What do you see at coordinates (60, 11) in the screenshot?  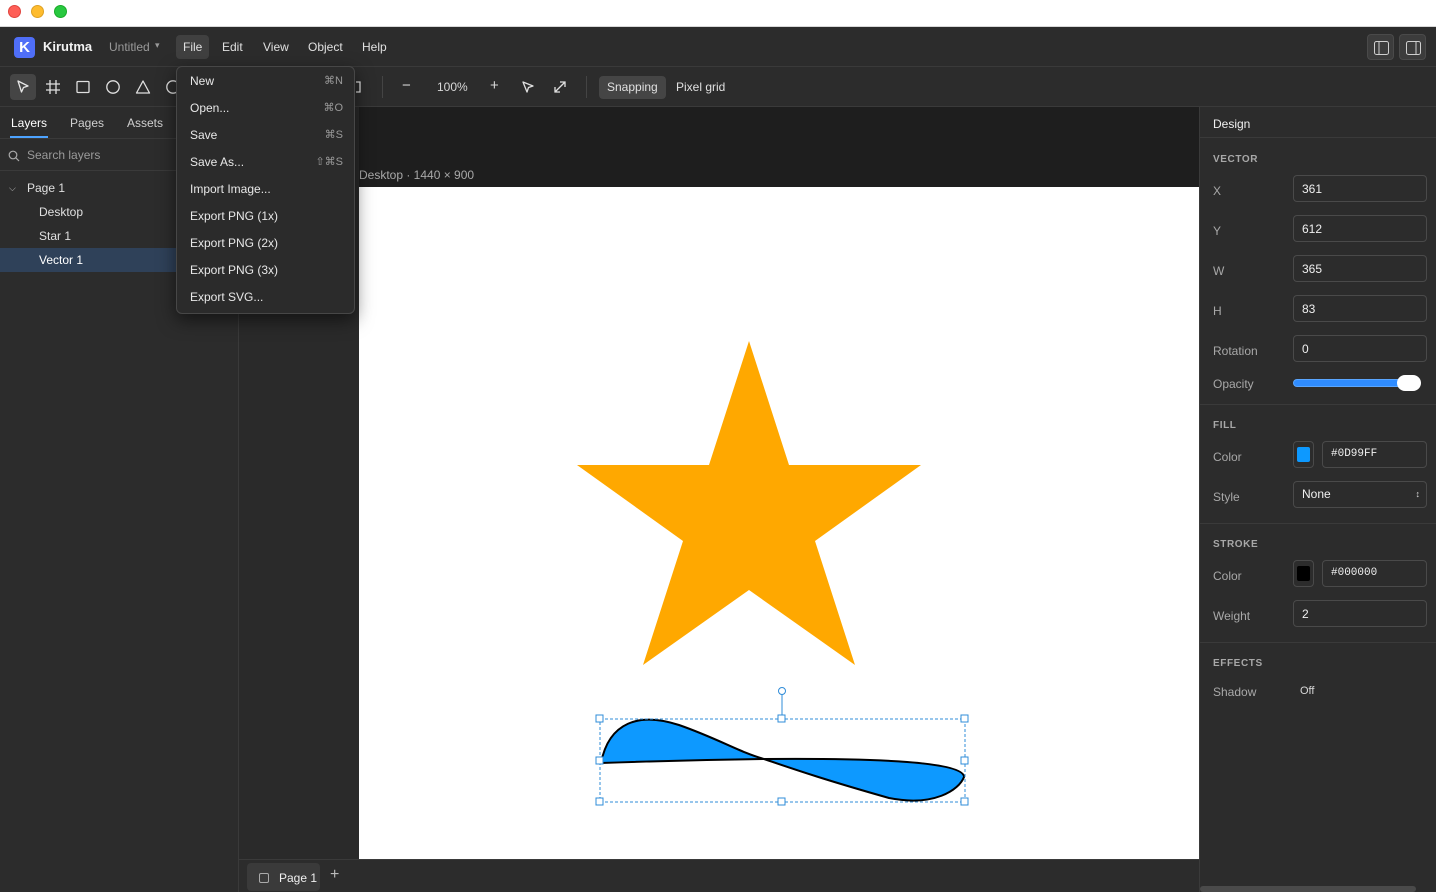 I see `zoom-window-button` at bounding box center [60, 11].